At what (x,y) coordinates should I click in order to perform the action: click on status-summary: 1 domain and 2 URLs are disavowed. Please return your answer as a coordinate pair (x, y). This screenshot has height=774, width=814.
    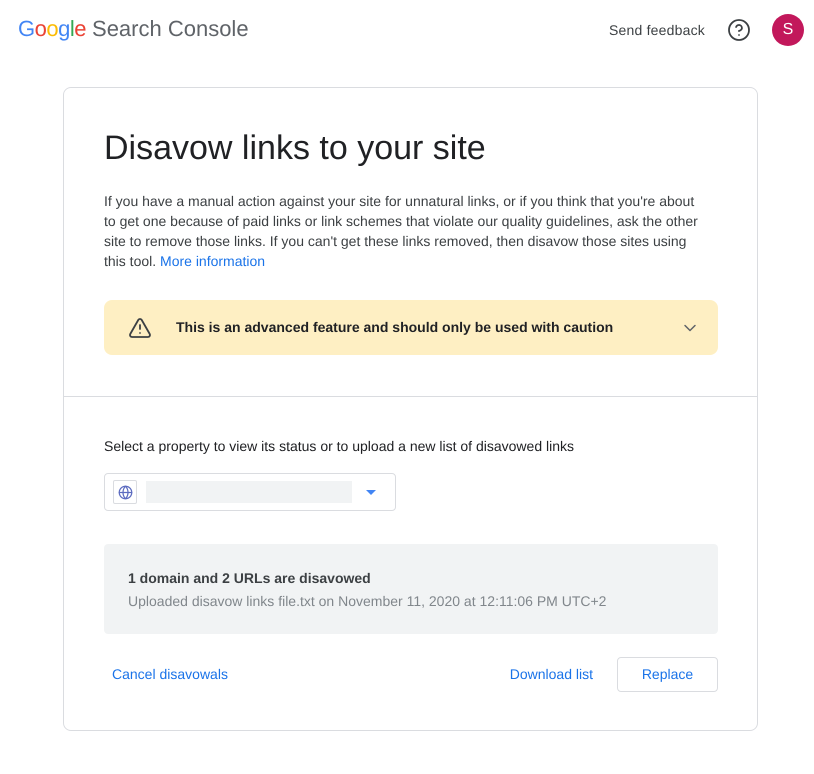
    Looking at the image, I should click on (250, 578).